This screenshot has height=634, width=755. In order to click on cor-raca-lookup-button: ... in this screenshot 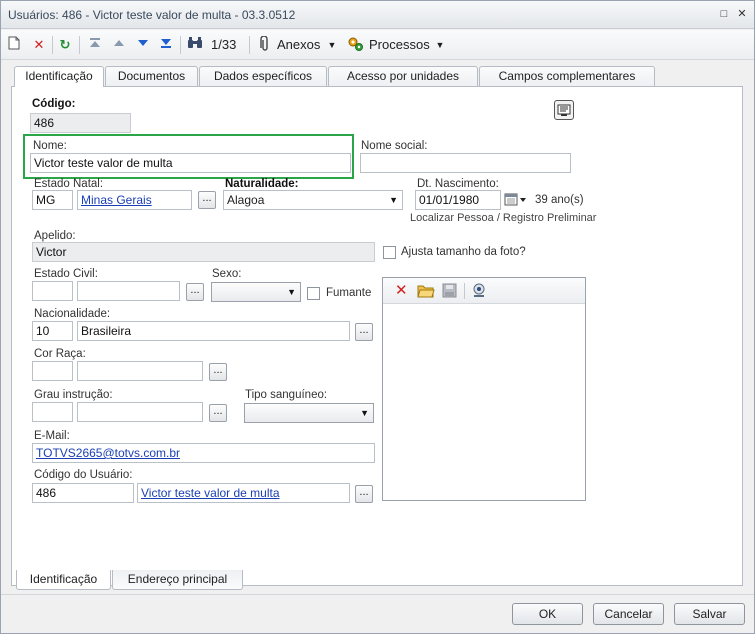, I will do `click(218, 372)`.